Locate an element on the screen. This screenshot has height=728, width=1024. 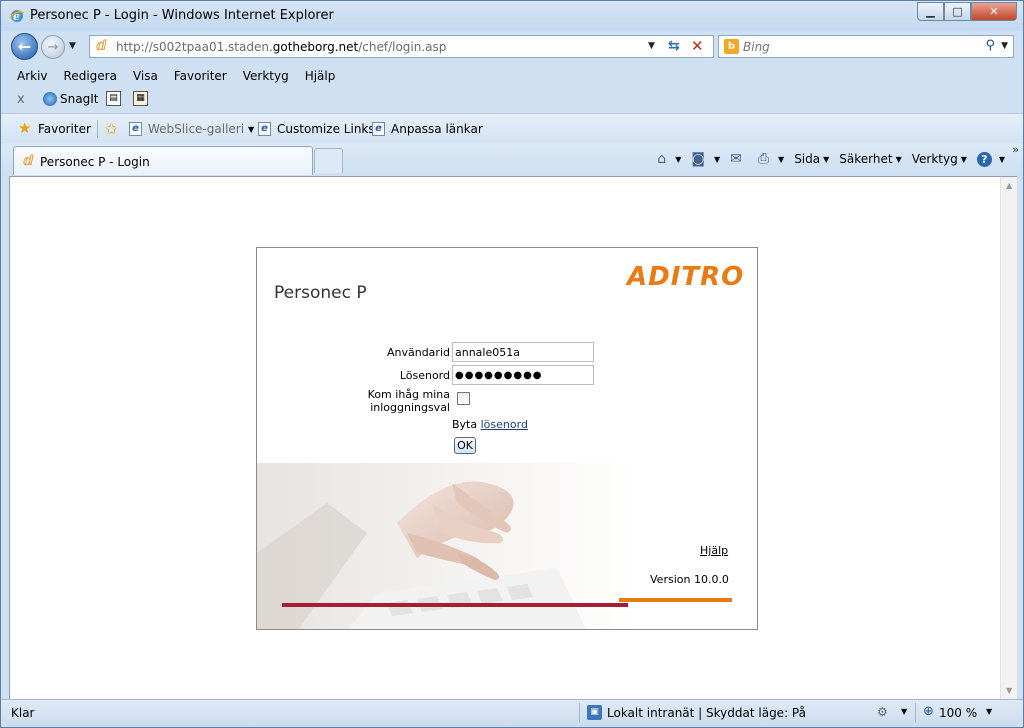
home-icon: ⌂ is located at coordinates (662, 159).